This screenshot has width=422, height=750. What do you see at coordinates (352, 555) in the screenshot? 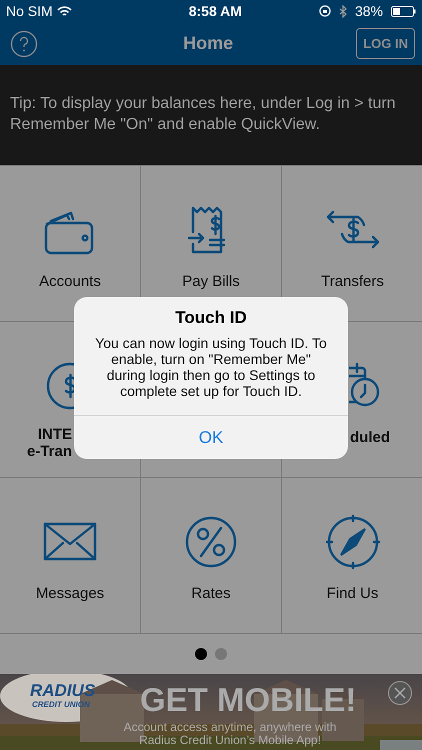
I see `menu-tile: Find Us` at bounding box center [352, 555].